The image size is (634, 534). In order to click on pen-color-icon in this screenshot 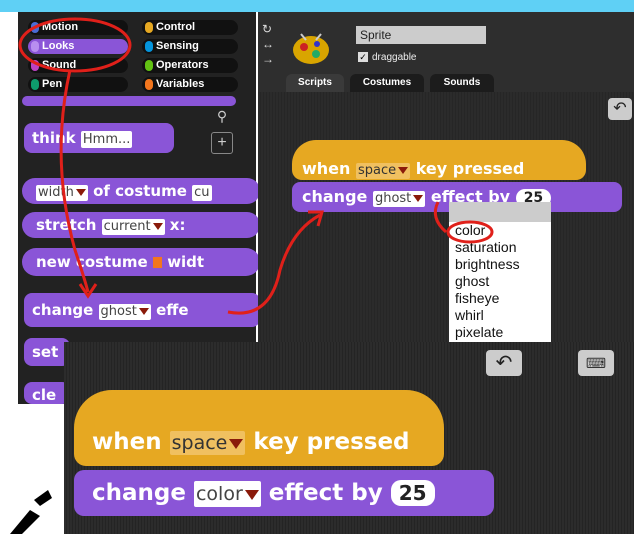, I will do `click(35, 84)`.